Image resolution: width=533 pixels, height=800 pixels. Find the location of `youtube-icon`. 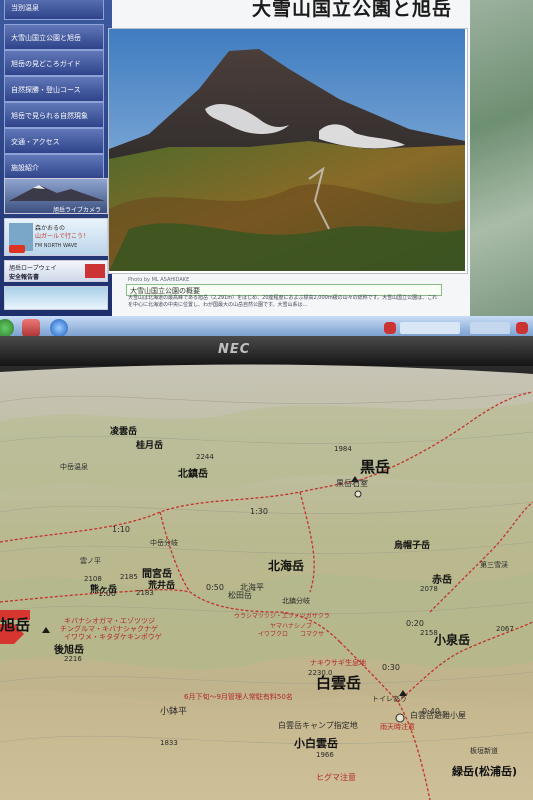

youtube-icon is located at coordinates (17, 249).